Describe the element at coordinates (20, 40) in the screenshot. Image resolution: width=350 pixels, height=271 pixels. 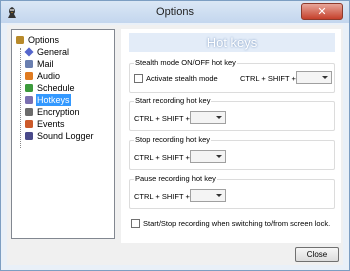
I see `folder-icon` at that location.